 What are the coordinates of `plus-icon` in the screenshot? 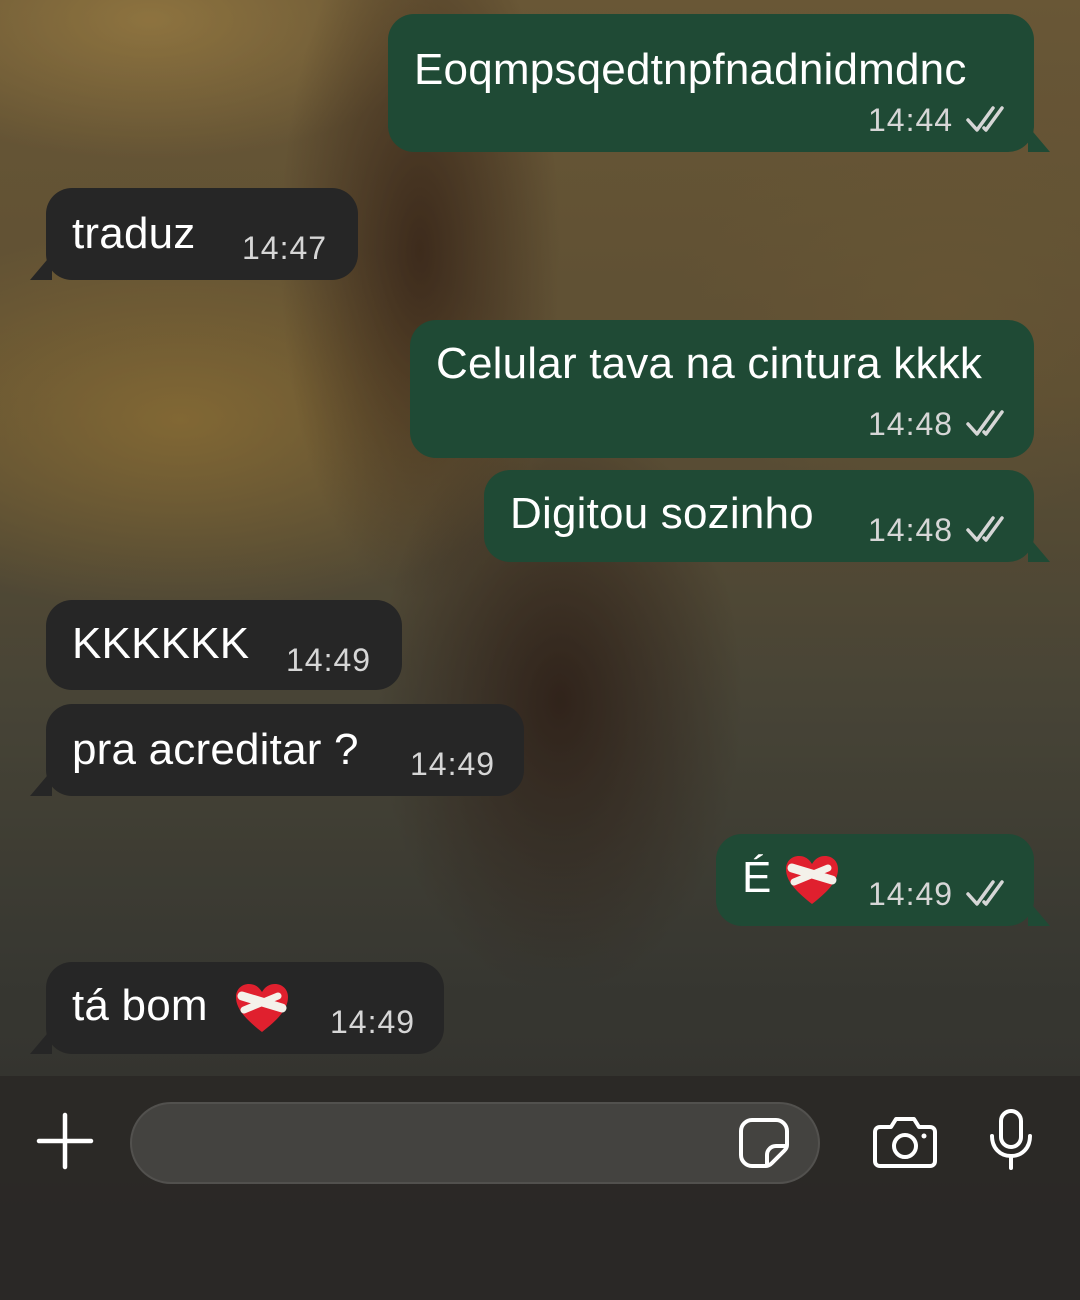 It's located at (65, 1141).